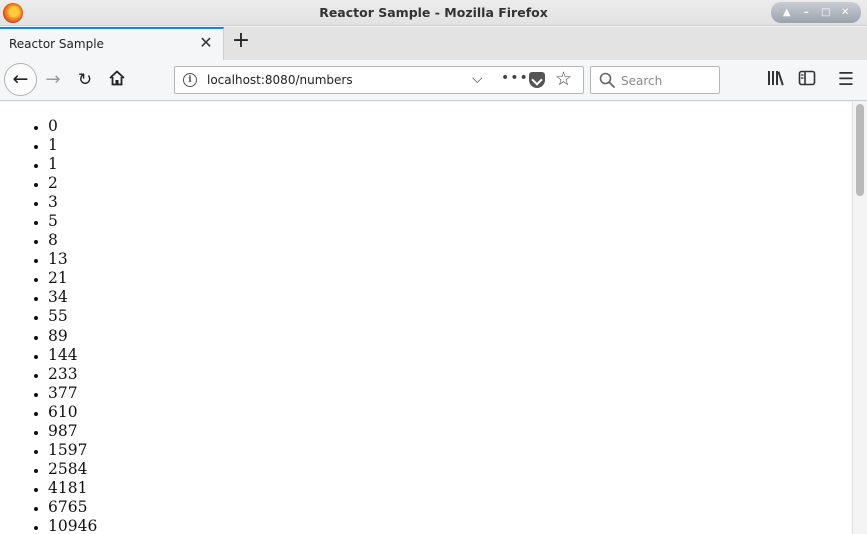 The width and height of the screenshot is (867, 534). What do you see at coordinates (450, 297) in the screenshot?
I see `list-item: 34` at bounding box center [450, 297].